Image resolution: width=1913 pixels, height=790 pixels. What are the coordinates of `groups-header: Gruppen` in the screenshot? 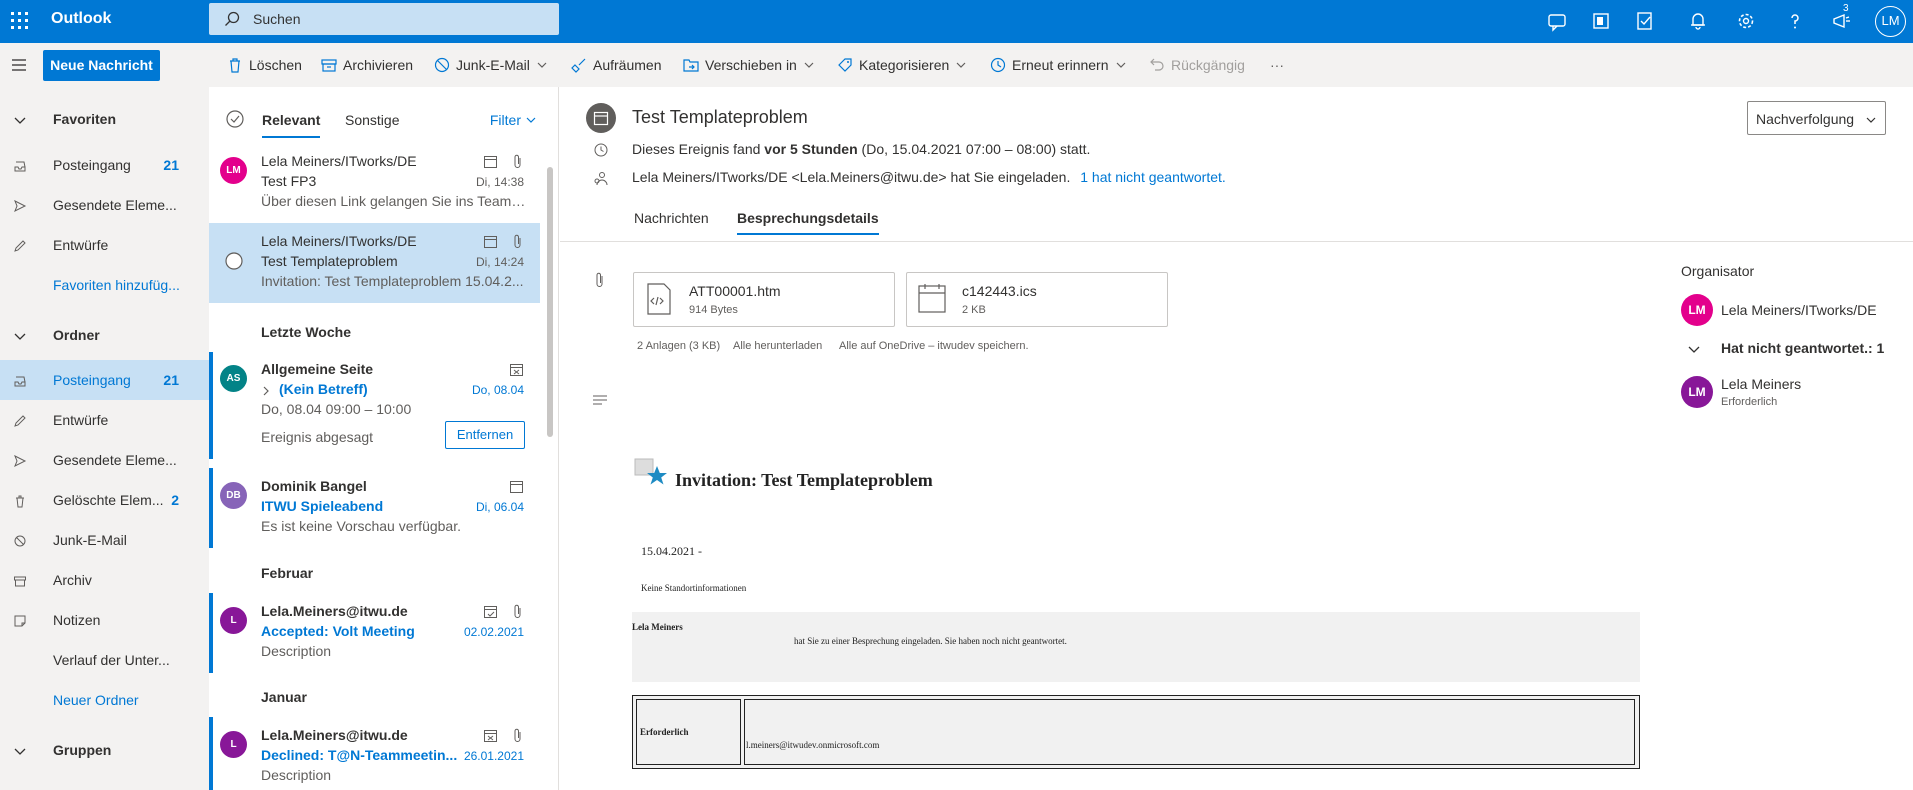 It's located at (104, 750).